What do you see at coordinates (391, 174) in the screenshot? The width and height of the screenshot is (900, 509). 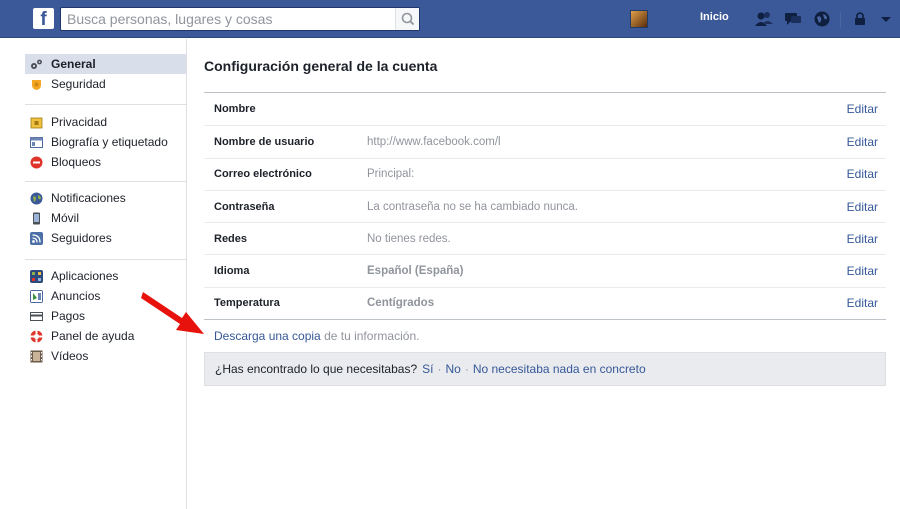 I see `row-value: Principal:` at bounding box center [391, 174].